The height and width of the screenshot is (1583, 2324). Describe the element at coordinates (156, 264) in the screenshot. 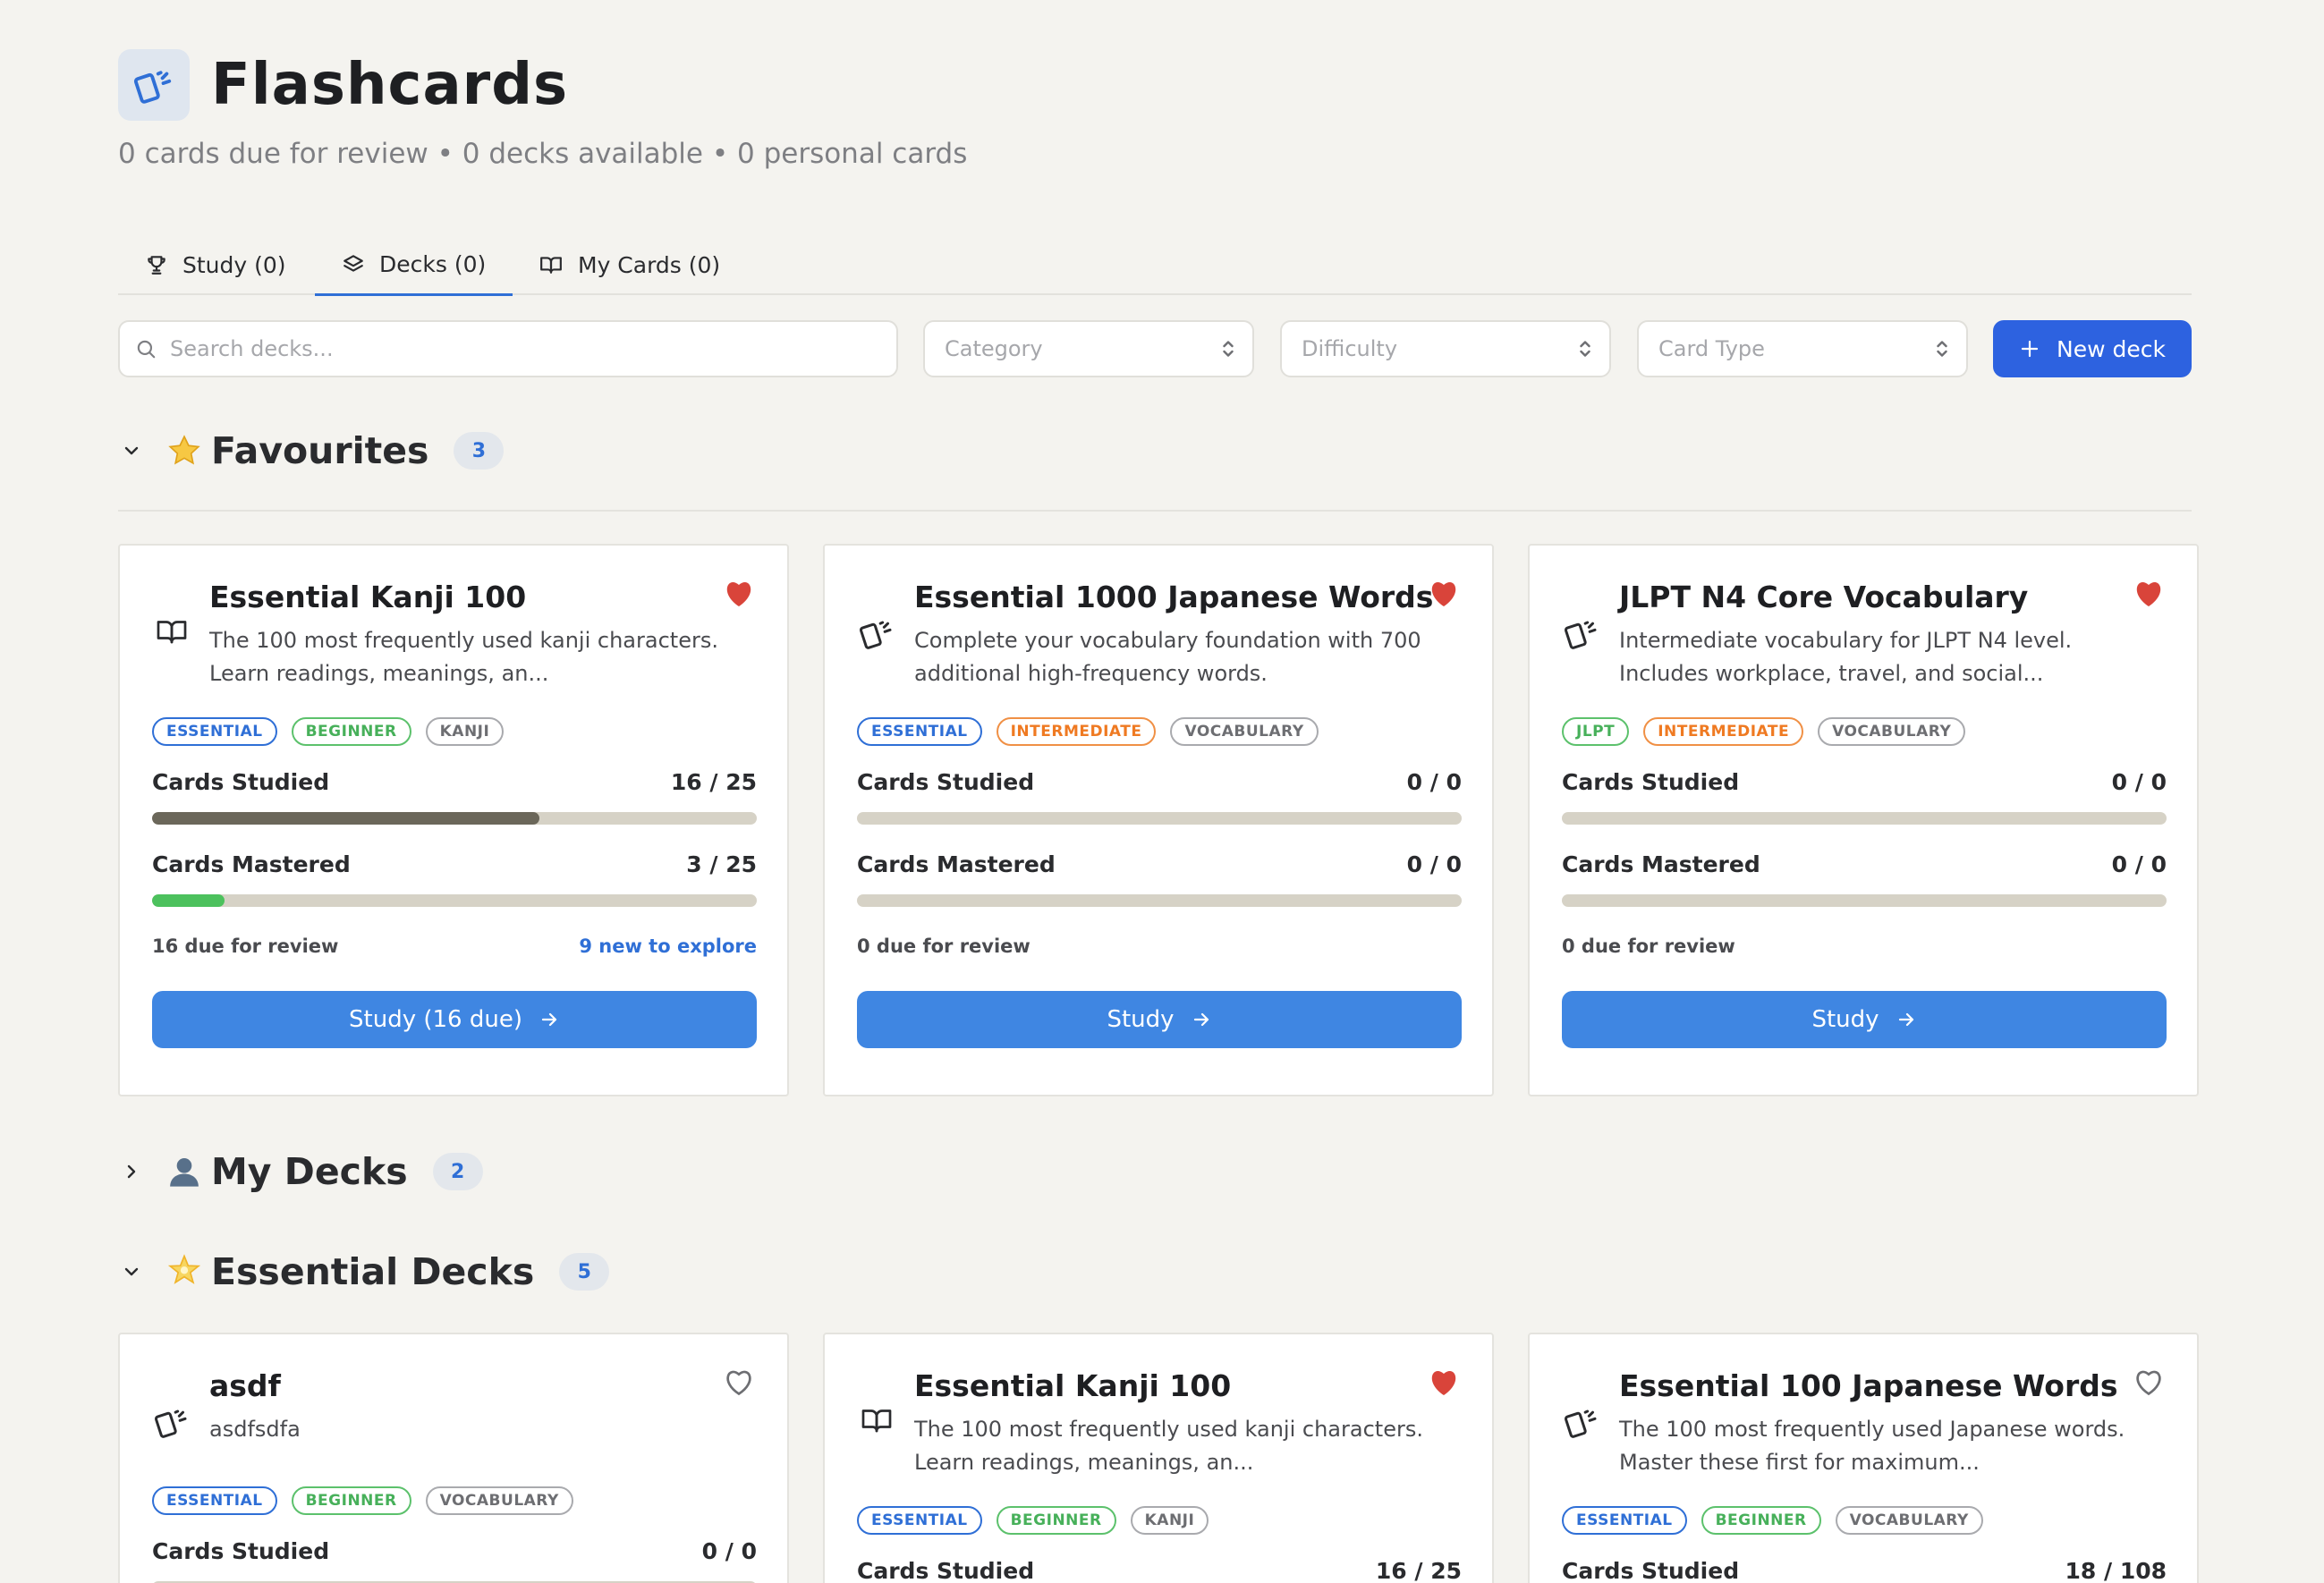

I see `trophy-icon` at that location.